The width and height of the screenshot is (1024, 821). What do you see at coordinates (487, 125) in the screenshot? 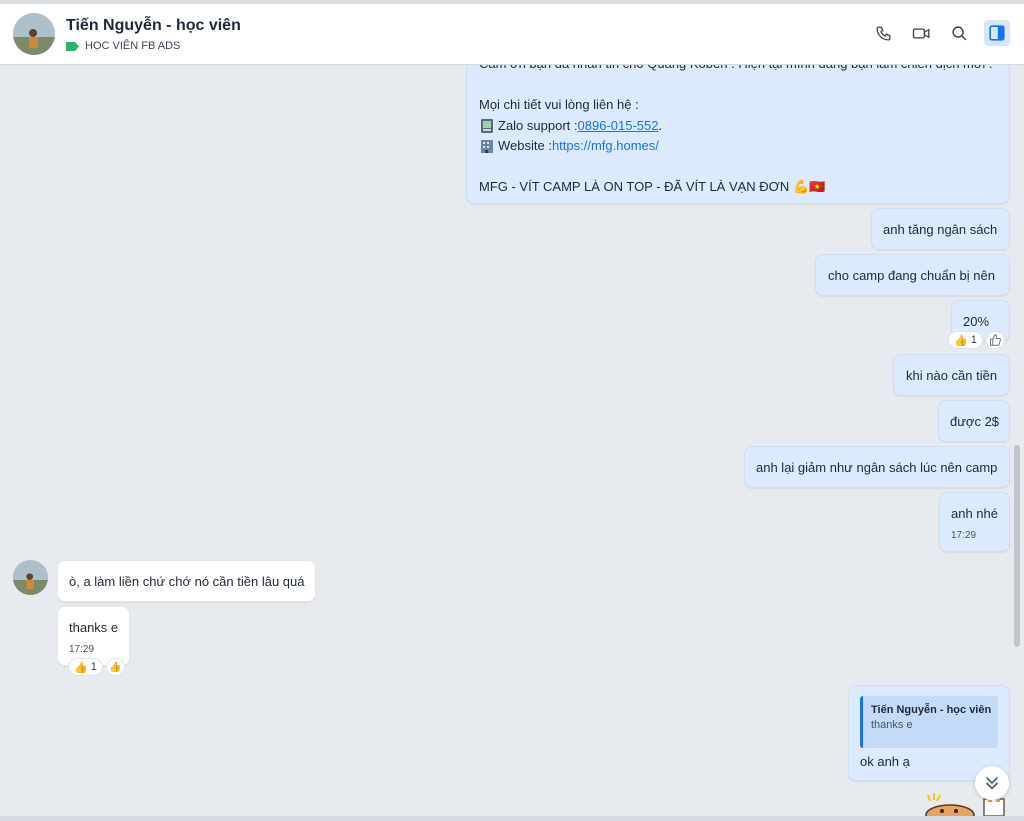
I see `mobile-phone-icon` at bounding box center [487, 125].